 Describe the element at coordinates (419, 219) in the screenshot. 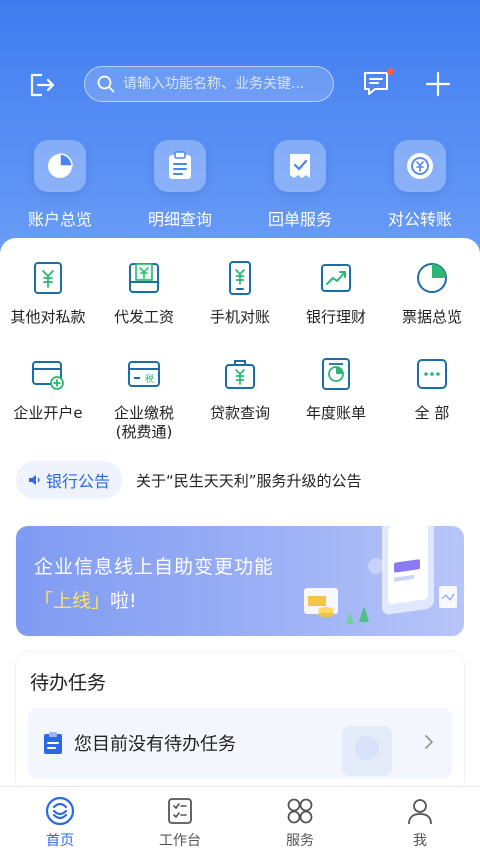

I see `quick-label: 对公转账` at that location.